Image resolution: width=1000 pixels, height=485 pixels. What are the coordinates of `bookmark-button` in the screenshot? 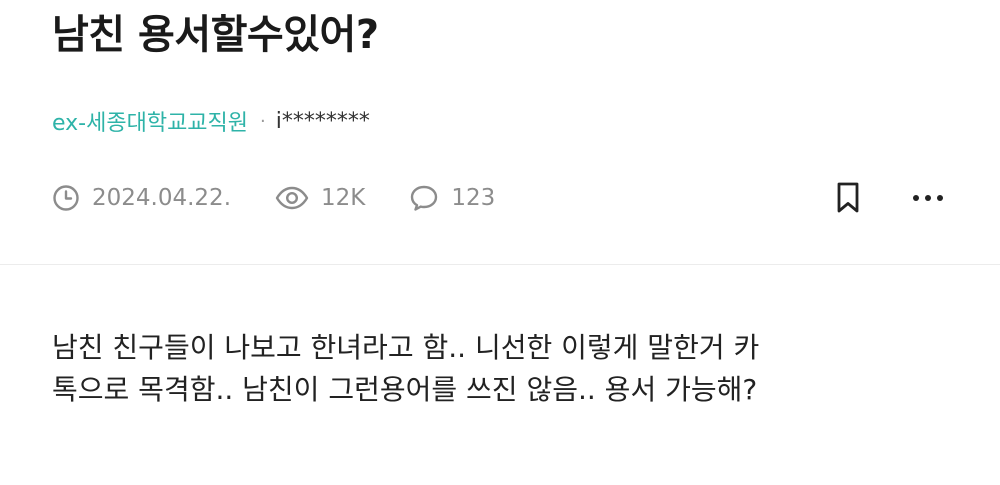 It's located at (848, 198).